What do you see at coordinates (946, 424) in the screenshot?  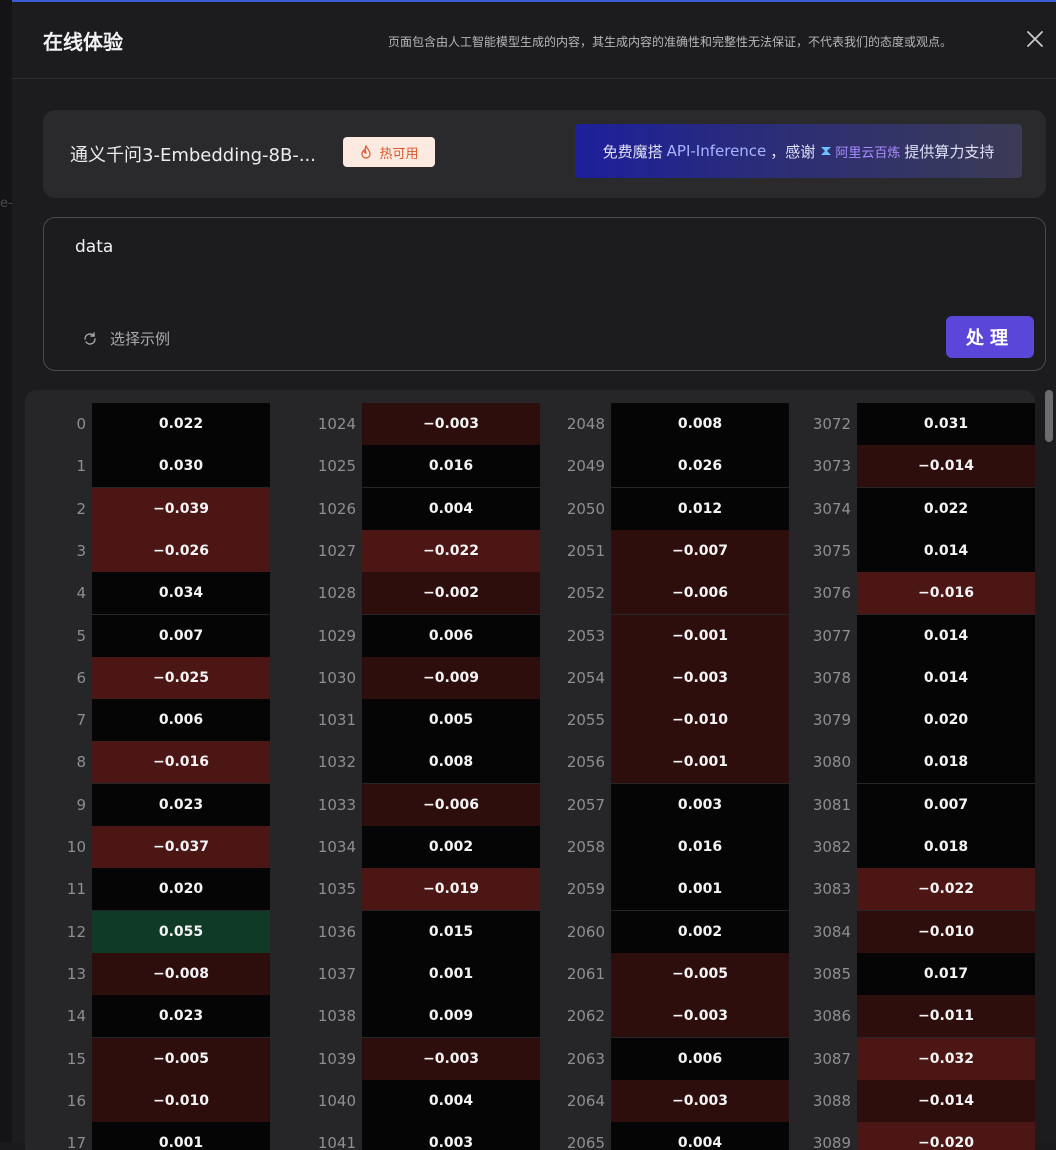 I see `embedding-value-cell: 0.031` at bounding box center [946, 424].